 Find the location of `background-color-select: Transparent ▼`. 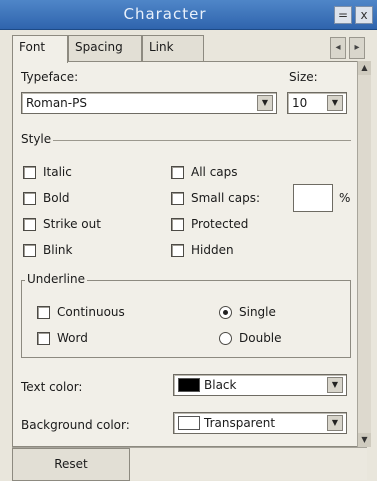

background-color-select: Transparent ▼ is located at coordinates (260, 423).